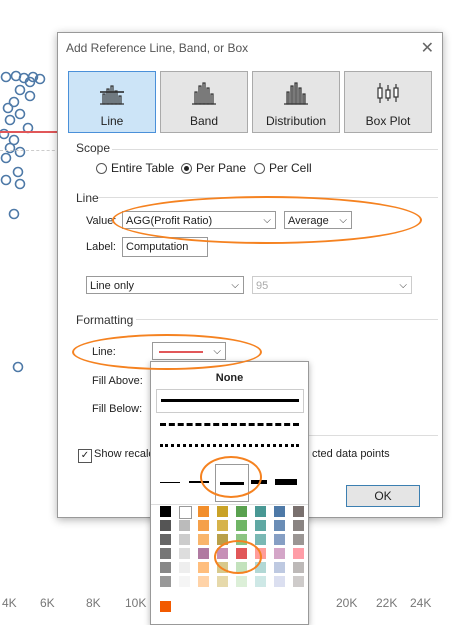 This screenshot has width=452, height=625. What do you see at coordinates (117, 381) in the screenshot?
I see `fill-above-label: Fill Above:` at bounding box center [117, 381].